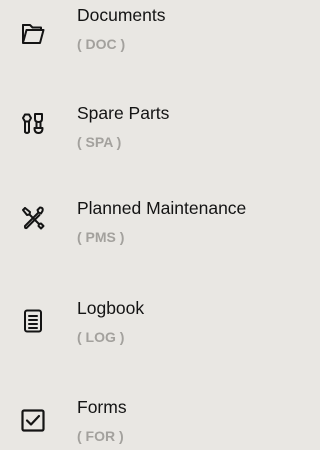 The image size is (320, 450). I want to click on menu-item-planned-maintenance: Planned Maintenance ( PMS ), so click(144, 223).